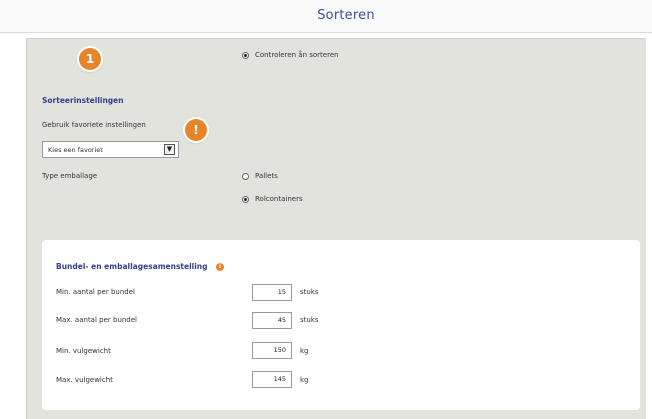 This screenshot has width=652, height=419. Describe the element at coordinates (110, 149) in the screenshot. I see `favorite-select: Kies een favoriet ▼` at that location.